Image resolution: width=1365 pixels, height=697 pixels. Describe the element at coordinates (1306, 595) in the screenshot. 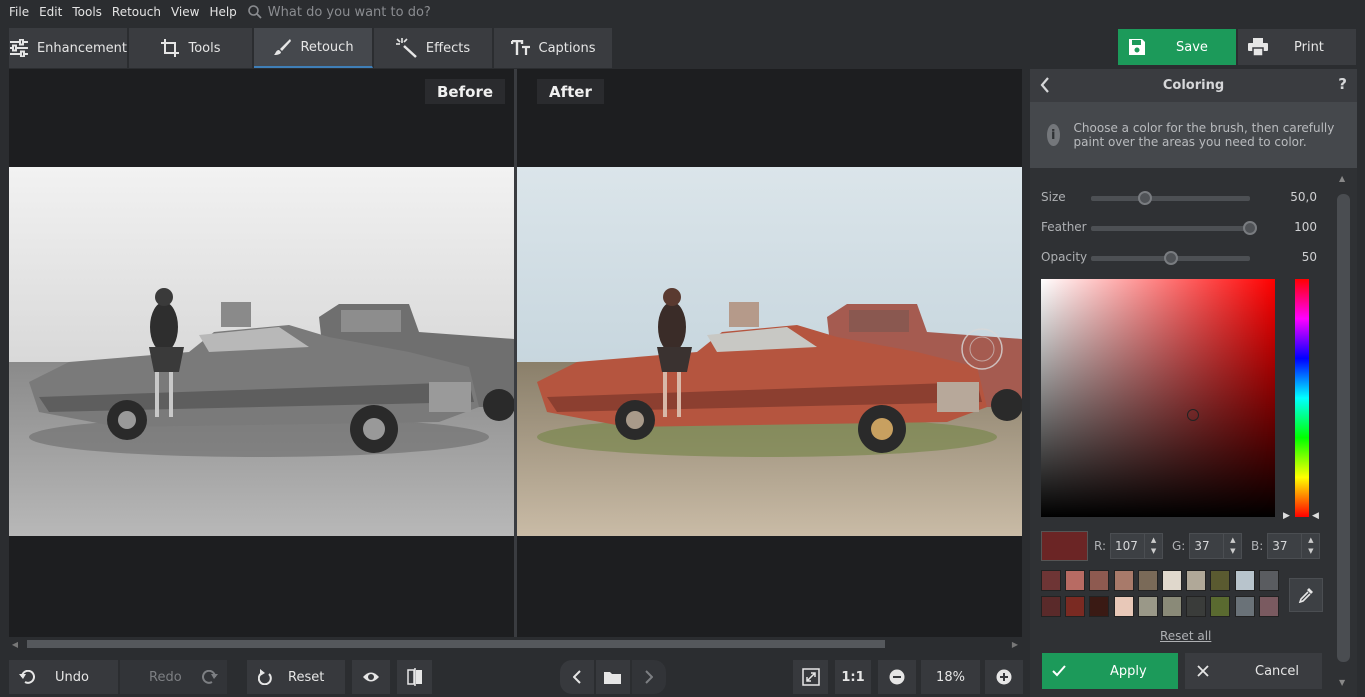

I see `eyedropper-button` at that location.